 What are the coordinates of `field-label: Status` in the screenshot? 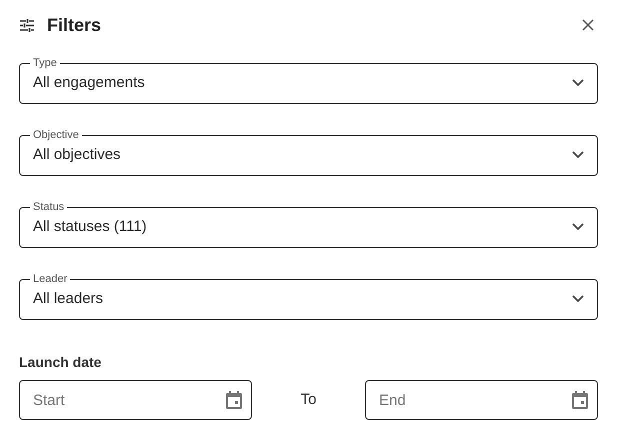 It's located at (49, 207).